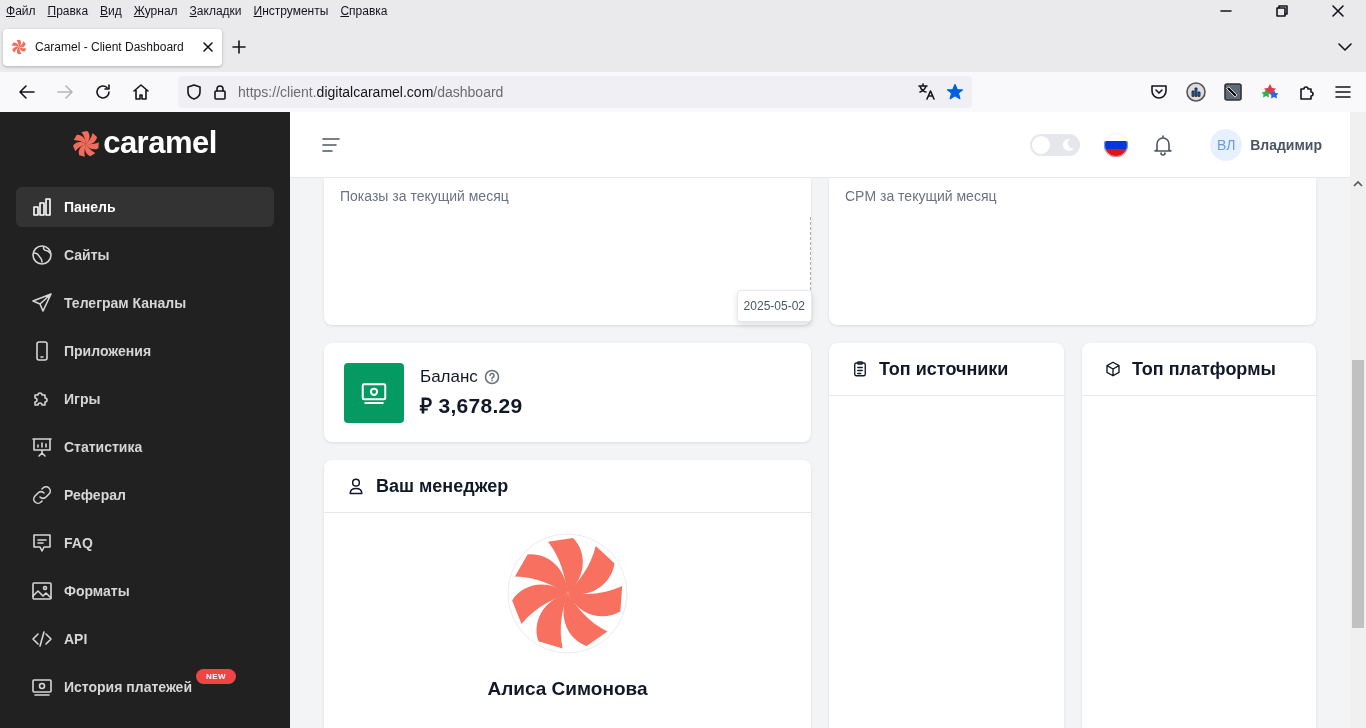 This screenshot has height=728, width=1366. What do you see at coordinates (1068, 144) in the screenshot?
I see `moon-icon` at bounding box center [1068, 144].